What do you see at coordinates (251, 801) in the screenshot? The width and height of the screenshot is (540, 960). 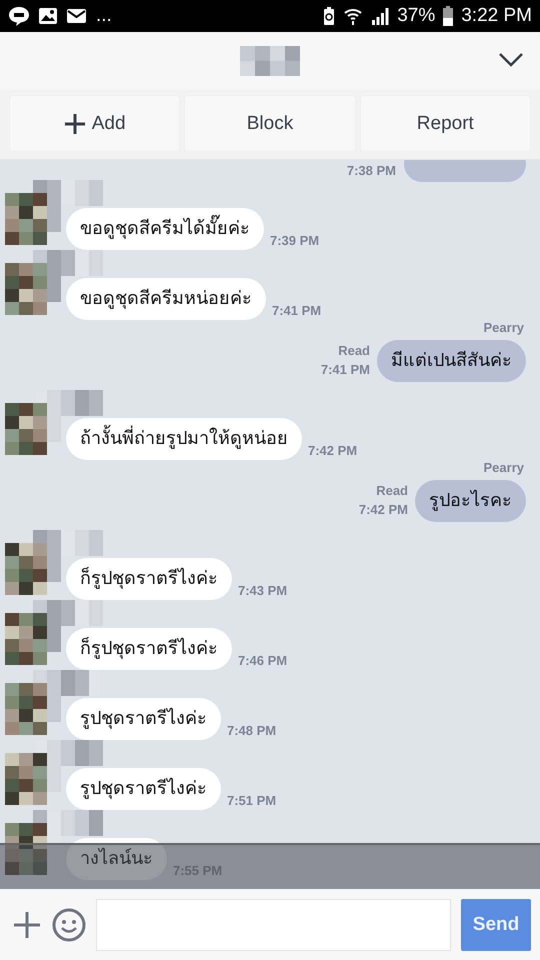 I see `message-time: 7:51 PM` at bounding box center [251, 801].